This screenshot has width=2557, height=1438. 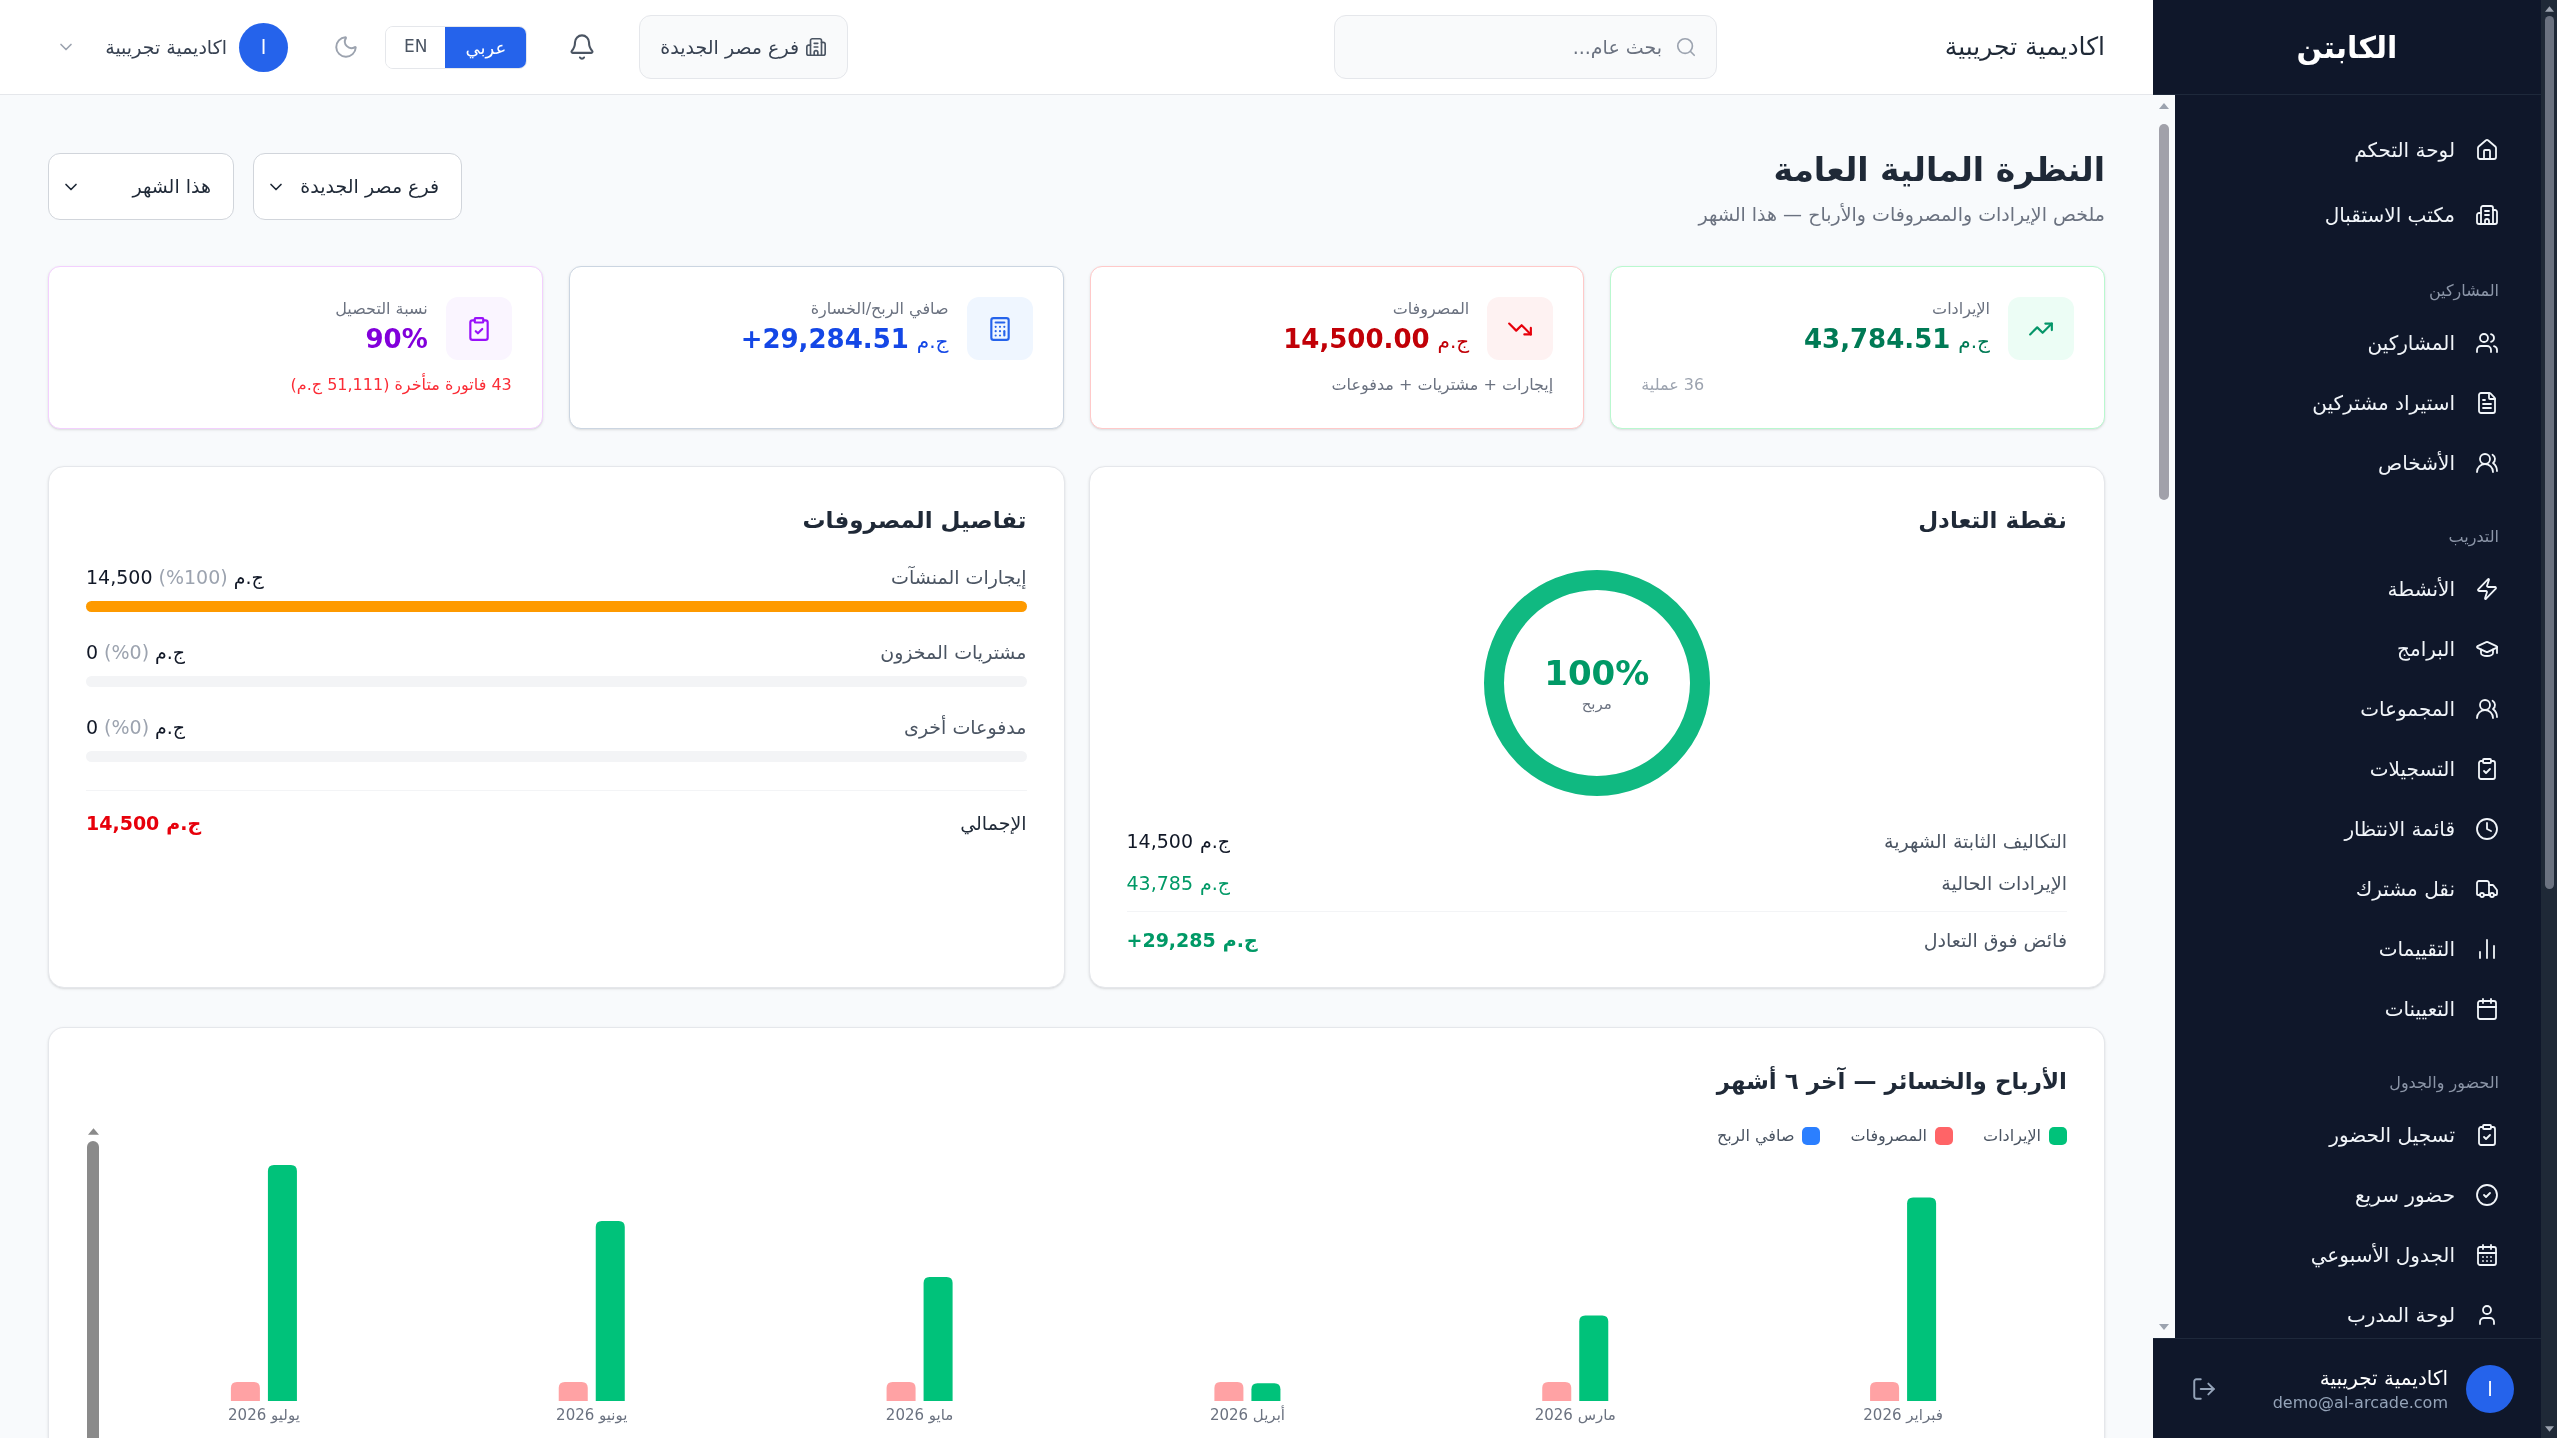 I want to click on nav-item: المشاركين, so click(x=2358, y=343).